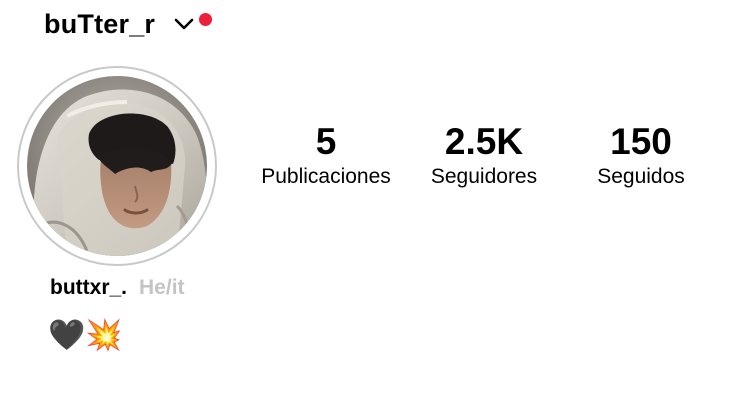  I want to click on display-name: buttxr_., so click(89, 287).